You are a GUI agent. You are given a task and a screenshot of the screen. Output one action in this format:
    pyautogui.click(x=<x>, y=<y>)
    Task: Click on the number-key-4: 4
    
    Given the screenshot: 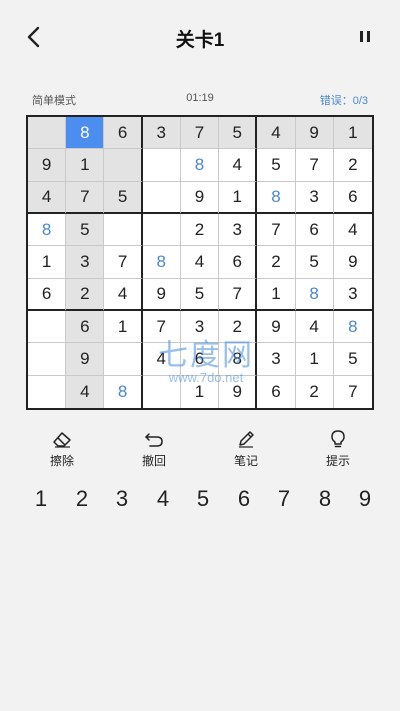 What is the action you would take?
    pyautogui.click(x=163, y=499)
    